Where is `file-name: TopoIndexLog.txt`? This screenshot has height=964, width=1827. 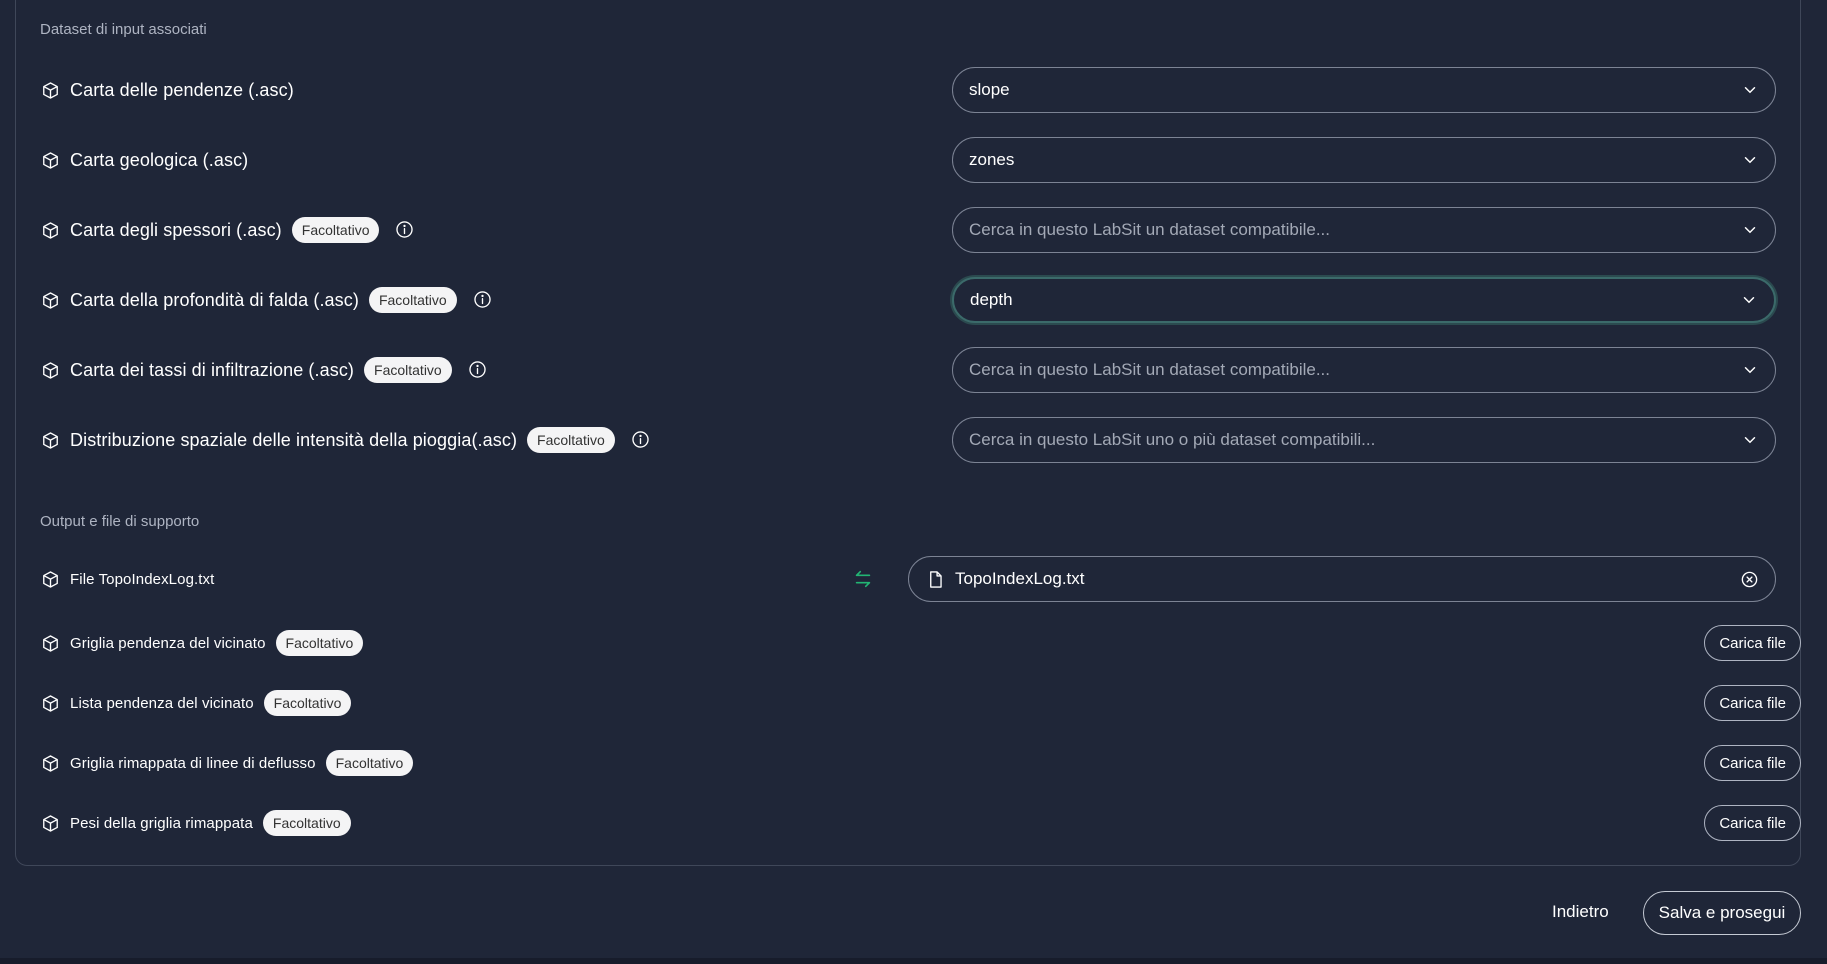 file-name: TopoIndexLog.txt is located at coordinates (1020, 578).